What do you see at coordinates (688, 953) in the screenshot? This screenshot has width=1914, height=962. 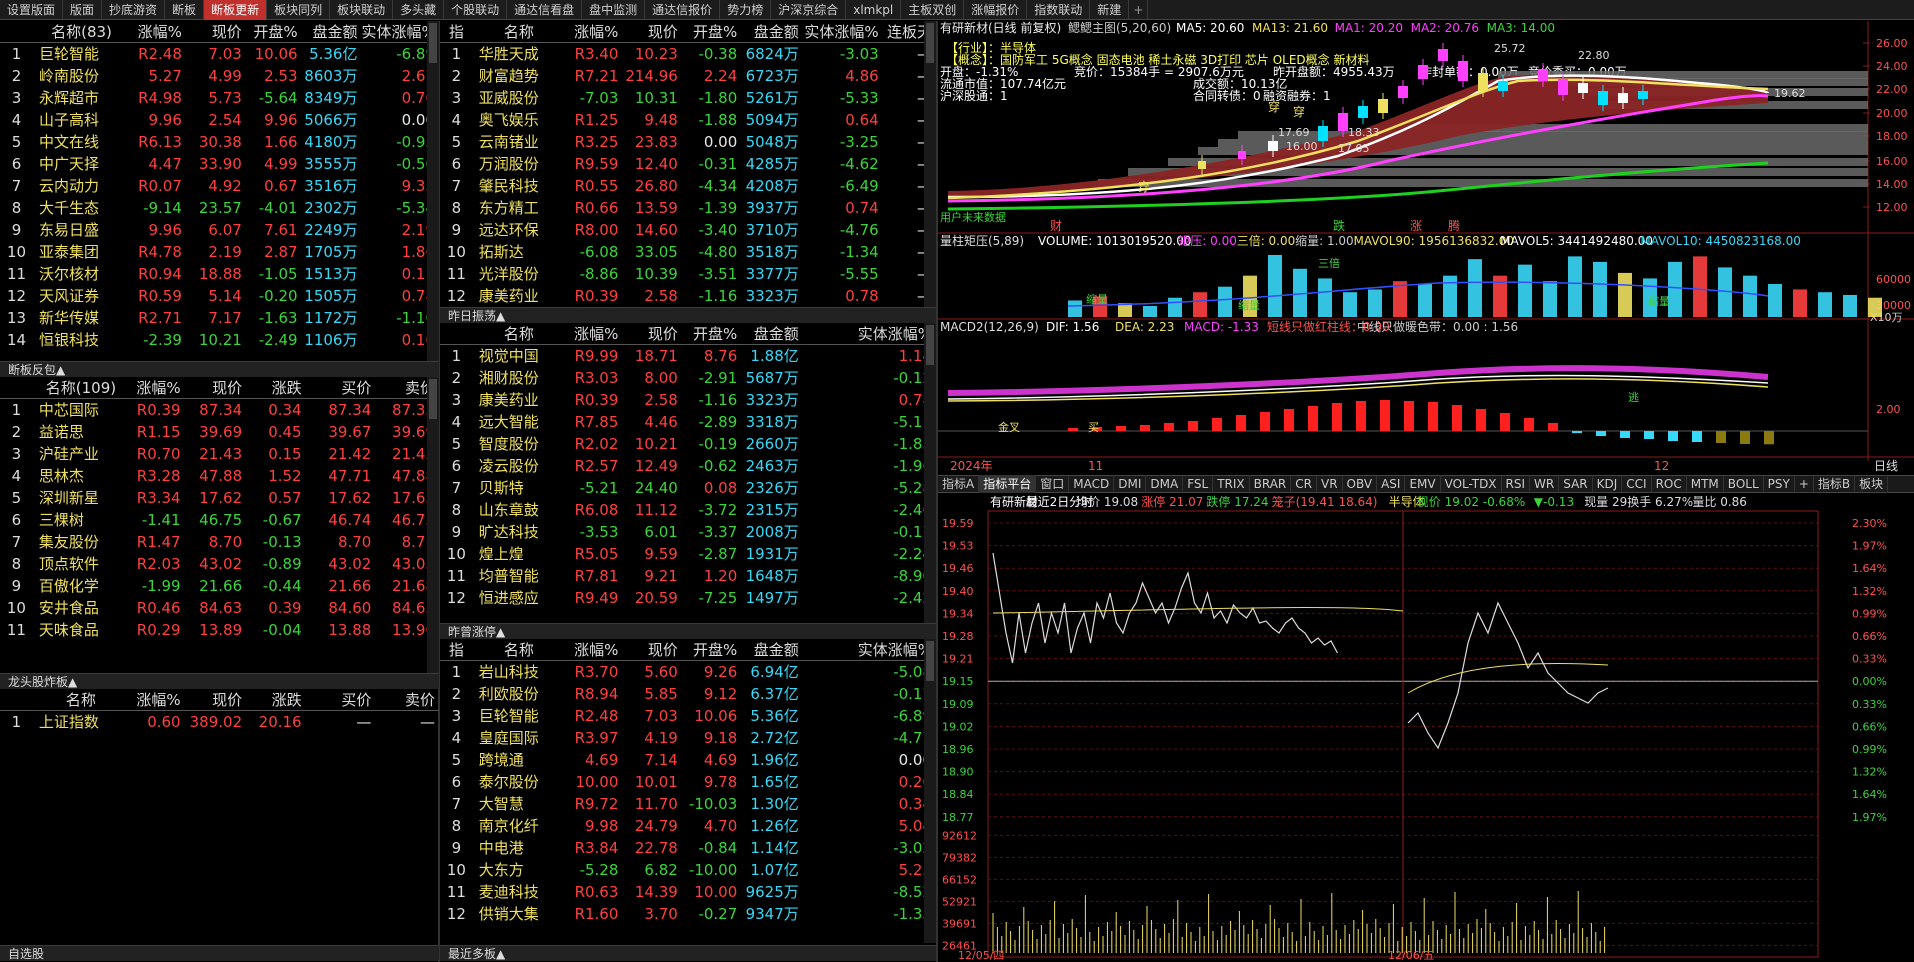 I see `panel-title-recent-multi: 最近多板▲` at bounding box center [688, 953].